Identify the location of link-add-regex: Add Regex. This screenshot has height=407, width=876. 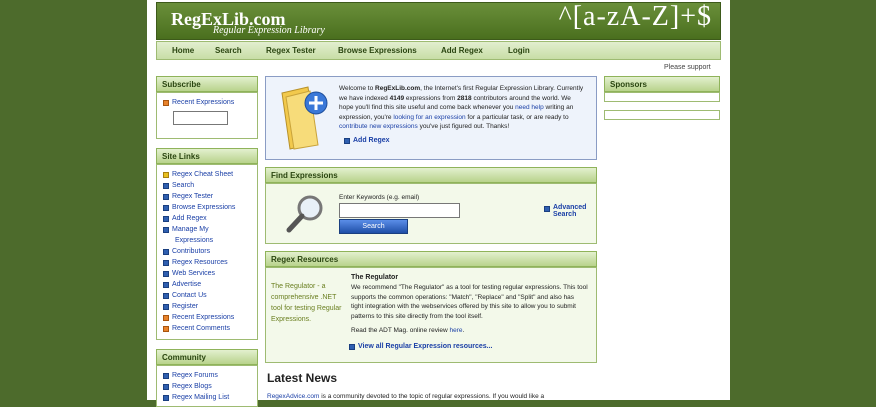
(185, 218).